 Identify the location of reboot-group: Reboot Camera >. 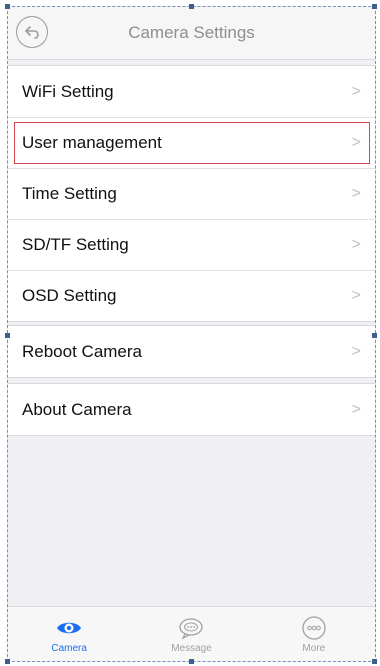
(191, 351).